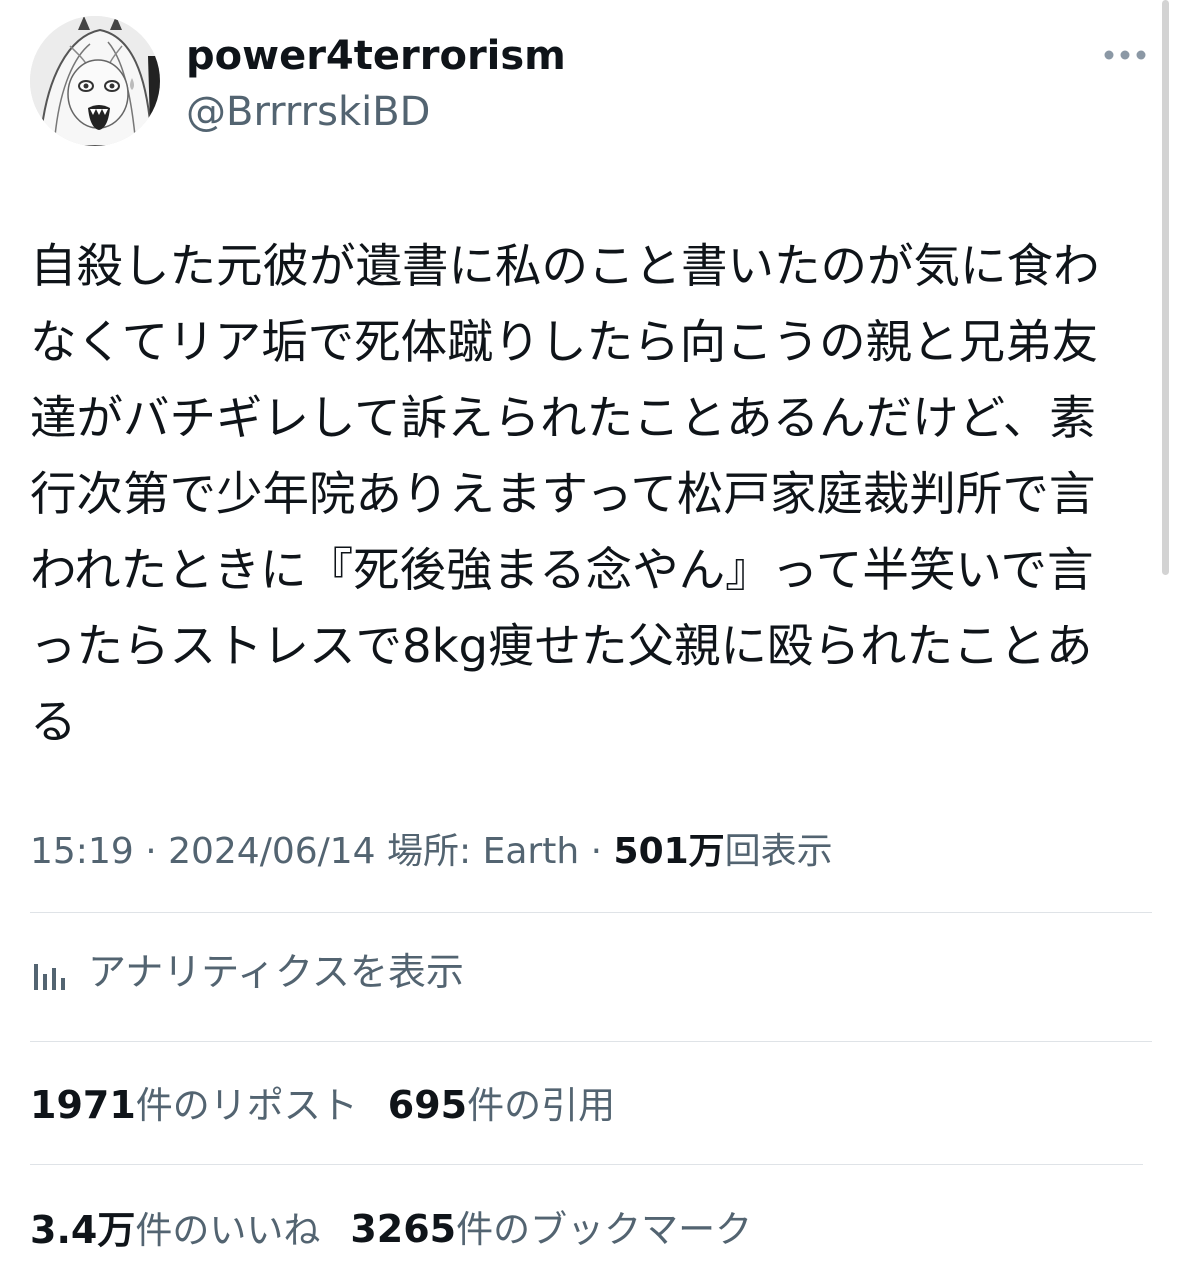  Describe the element at coordinates (49, 977) in the screenshot. I see `analytics-bar-icon` at that location.